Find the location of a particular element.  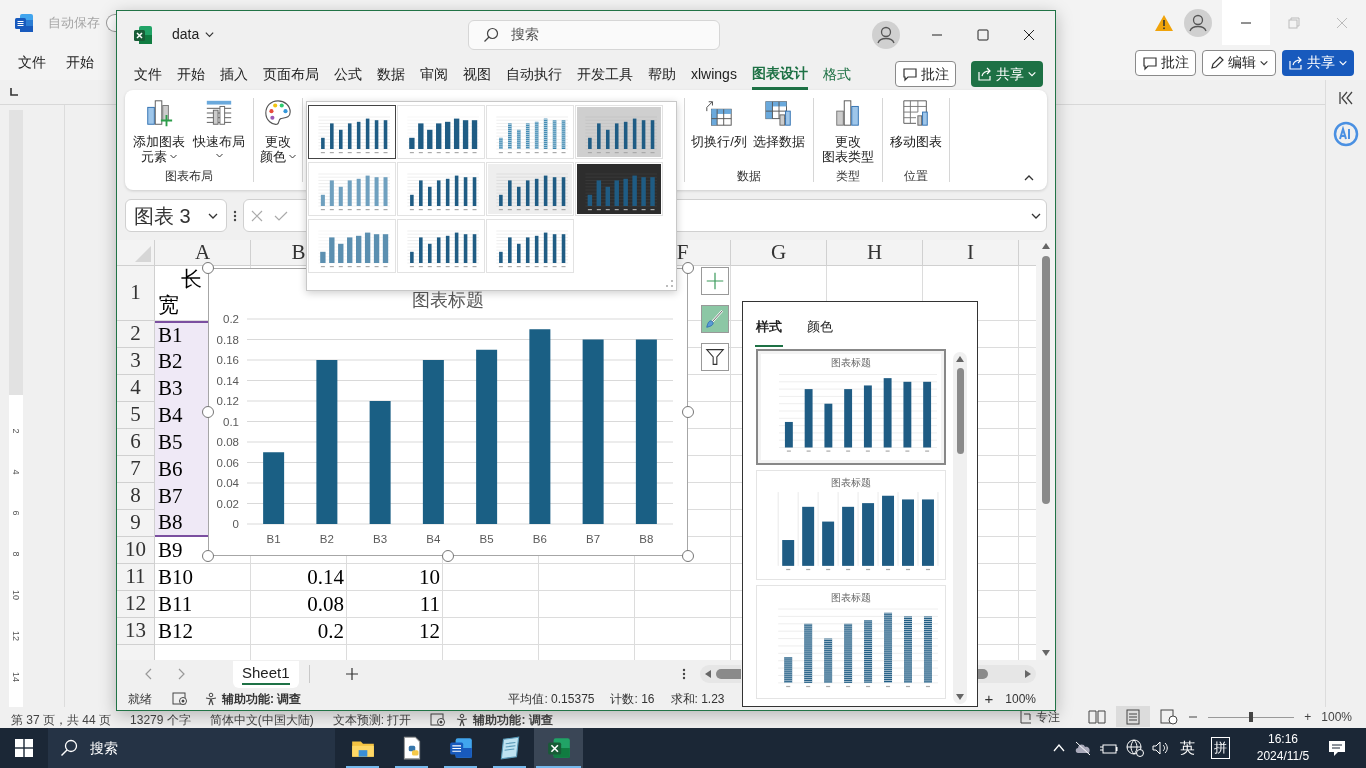

ribbon-button: 更改 图表类型 is located at coordinates (848, 132).